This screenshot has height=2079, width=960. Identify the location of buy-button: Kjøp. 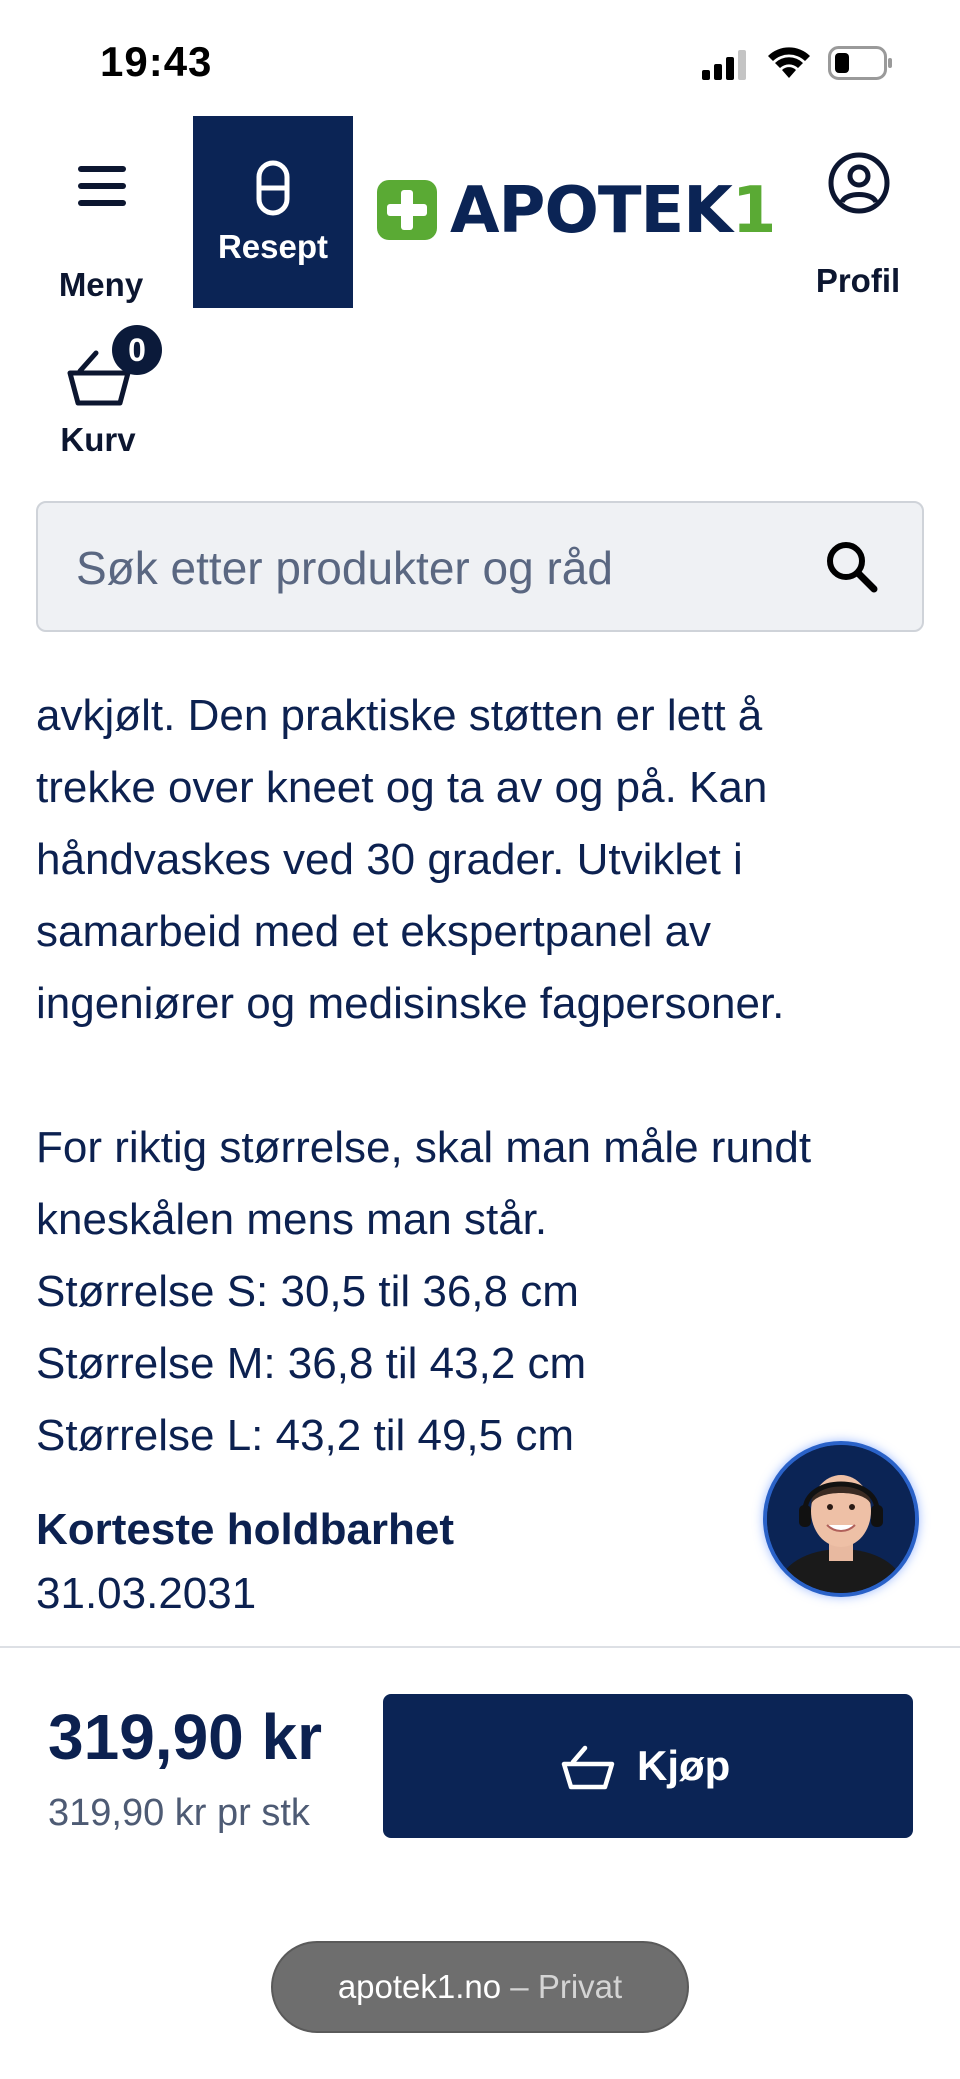
(648, 1766).